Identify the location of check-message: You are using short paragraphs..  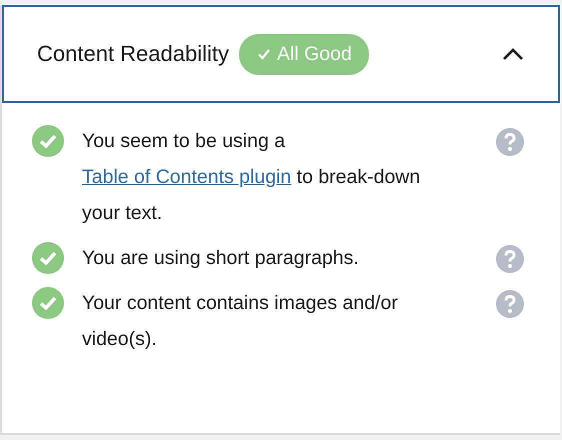
(221, 258).